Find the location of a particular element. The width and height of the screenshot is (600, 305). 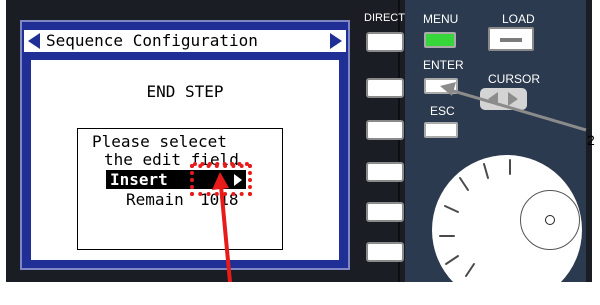

gray-callout-line is located at coordinates (518, 110).